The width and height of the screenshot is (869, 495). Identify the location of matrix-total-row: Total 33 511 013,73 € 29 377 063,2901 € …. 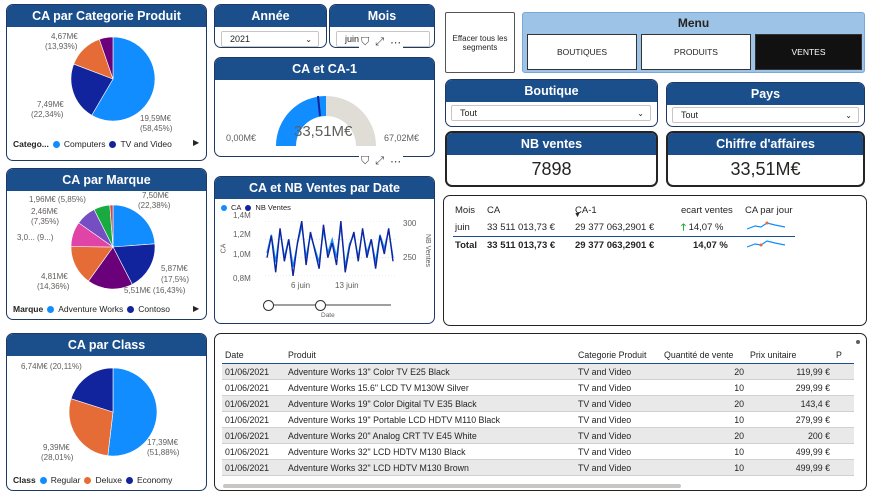
(624, 246).